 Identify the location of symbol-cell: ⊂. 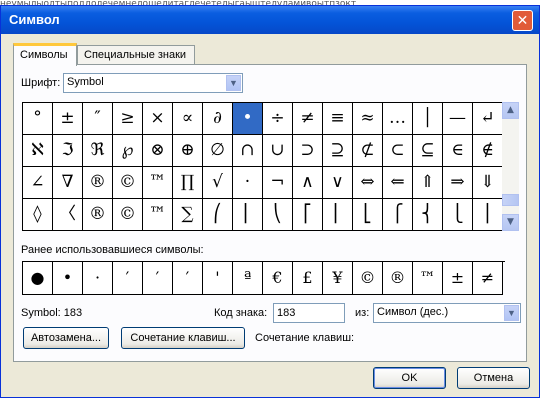
(398, 151).